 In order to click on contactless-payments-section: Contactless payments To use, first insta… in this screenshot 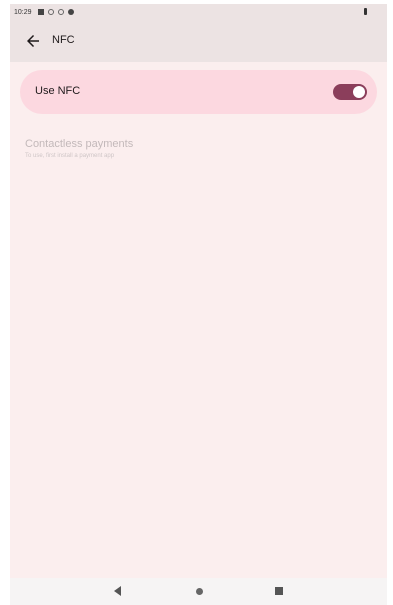, I will do `click(79, 148)`.